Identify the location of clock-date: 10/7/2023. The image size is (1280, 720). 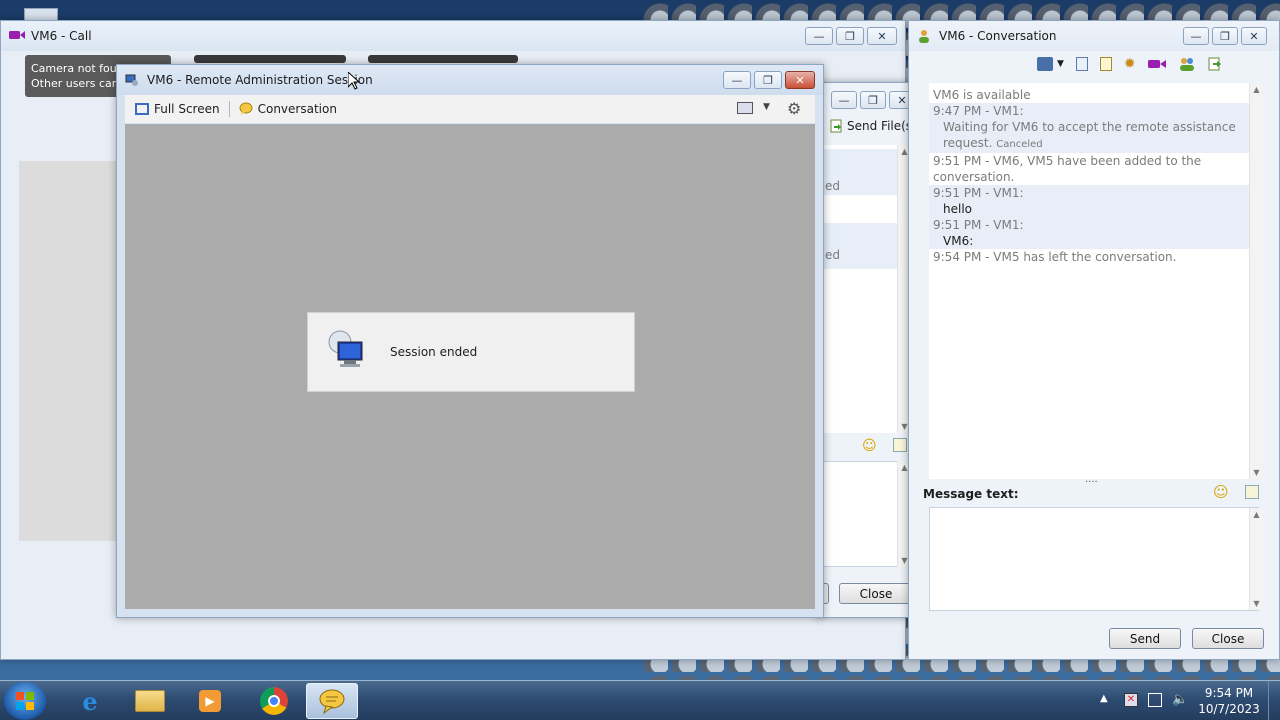
(1229, 709).